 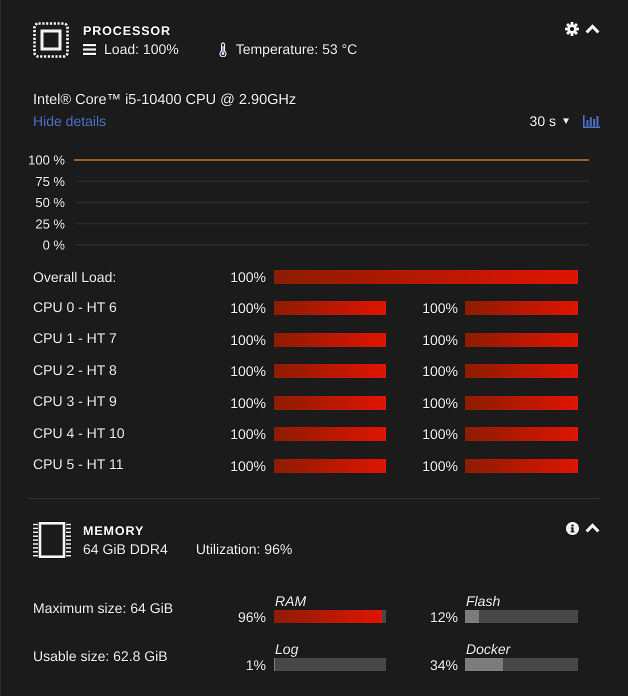 What do you see at coordinates (141, 49) in the screenshot?
I see `load-text: Load: 100%` at bounding box center [141, 49].